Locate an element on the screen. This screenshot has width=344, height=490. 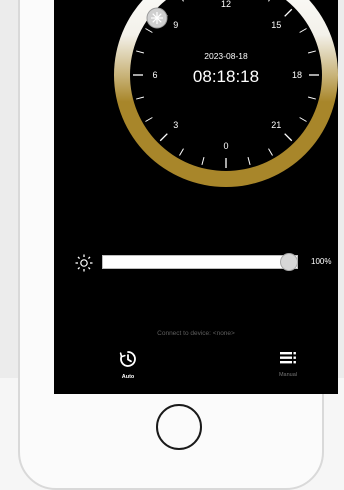
brightness-percent: 100% is located at coordinates (321, 261).